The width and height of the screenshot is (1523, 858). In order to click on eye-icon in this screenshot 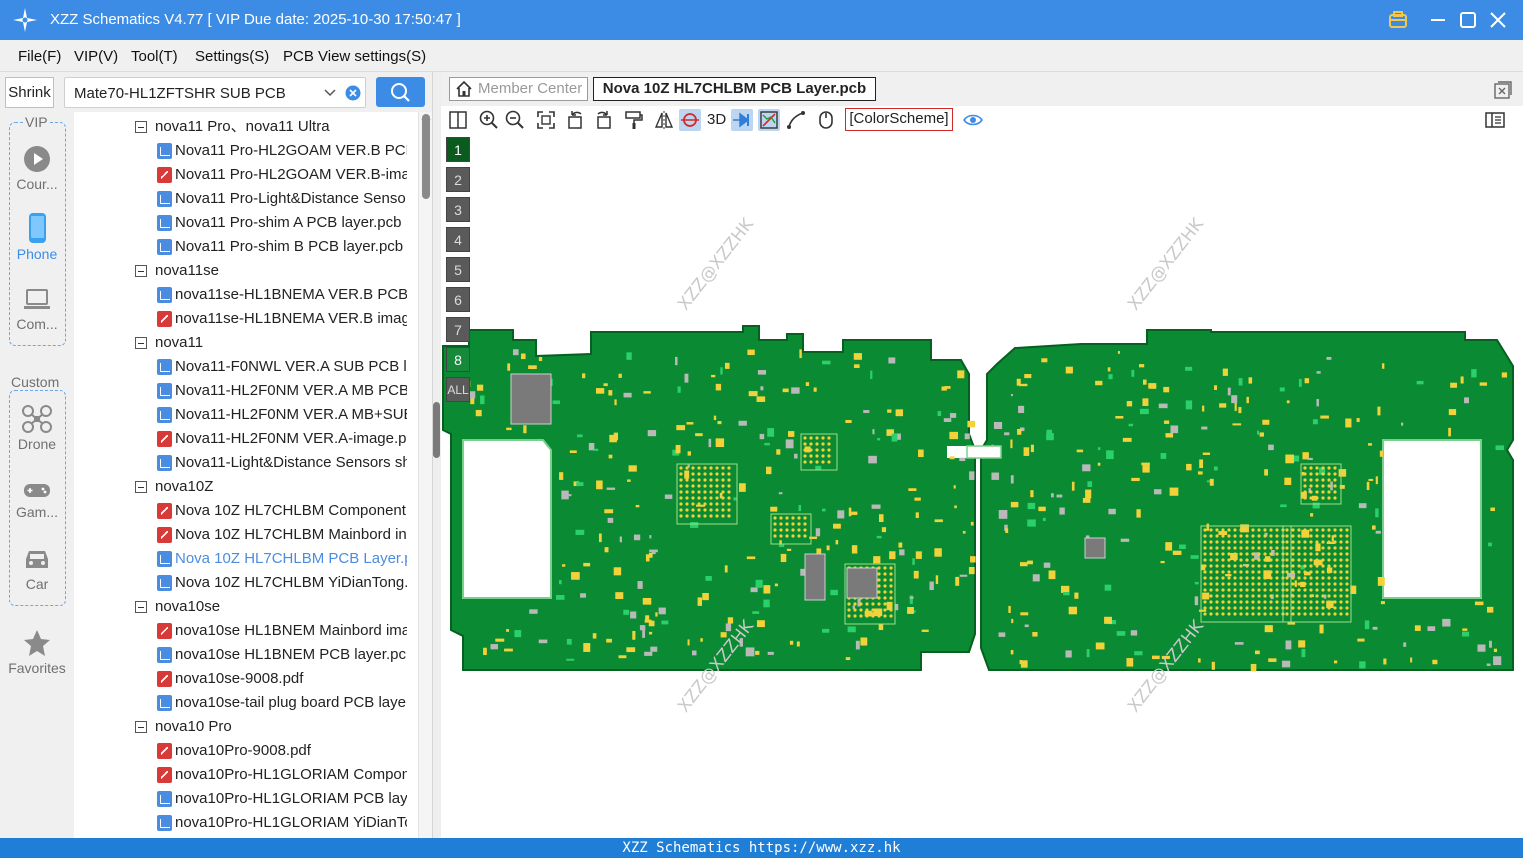, I will do `click(973, 120)`.